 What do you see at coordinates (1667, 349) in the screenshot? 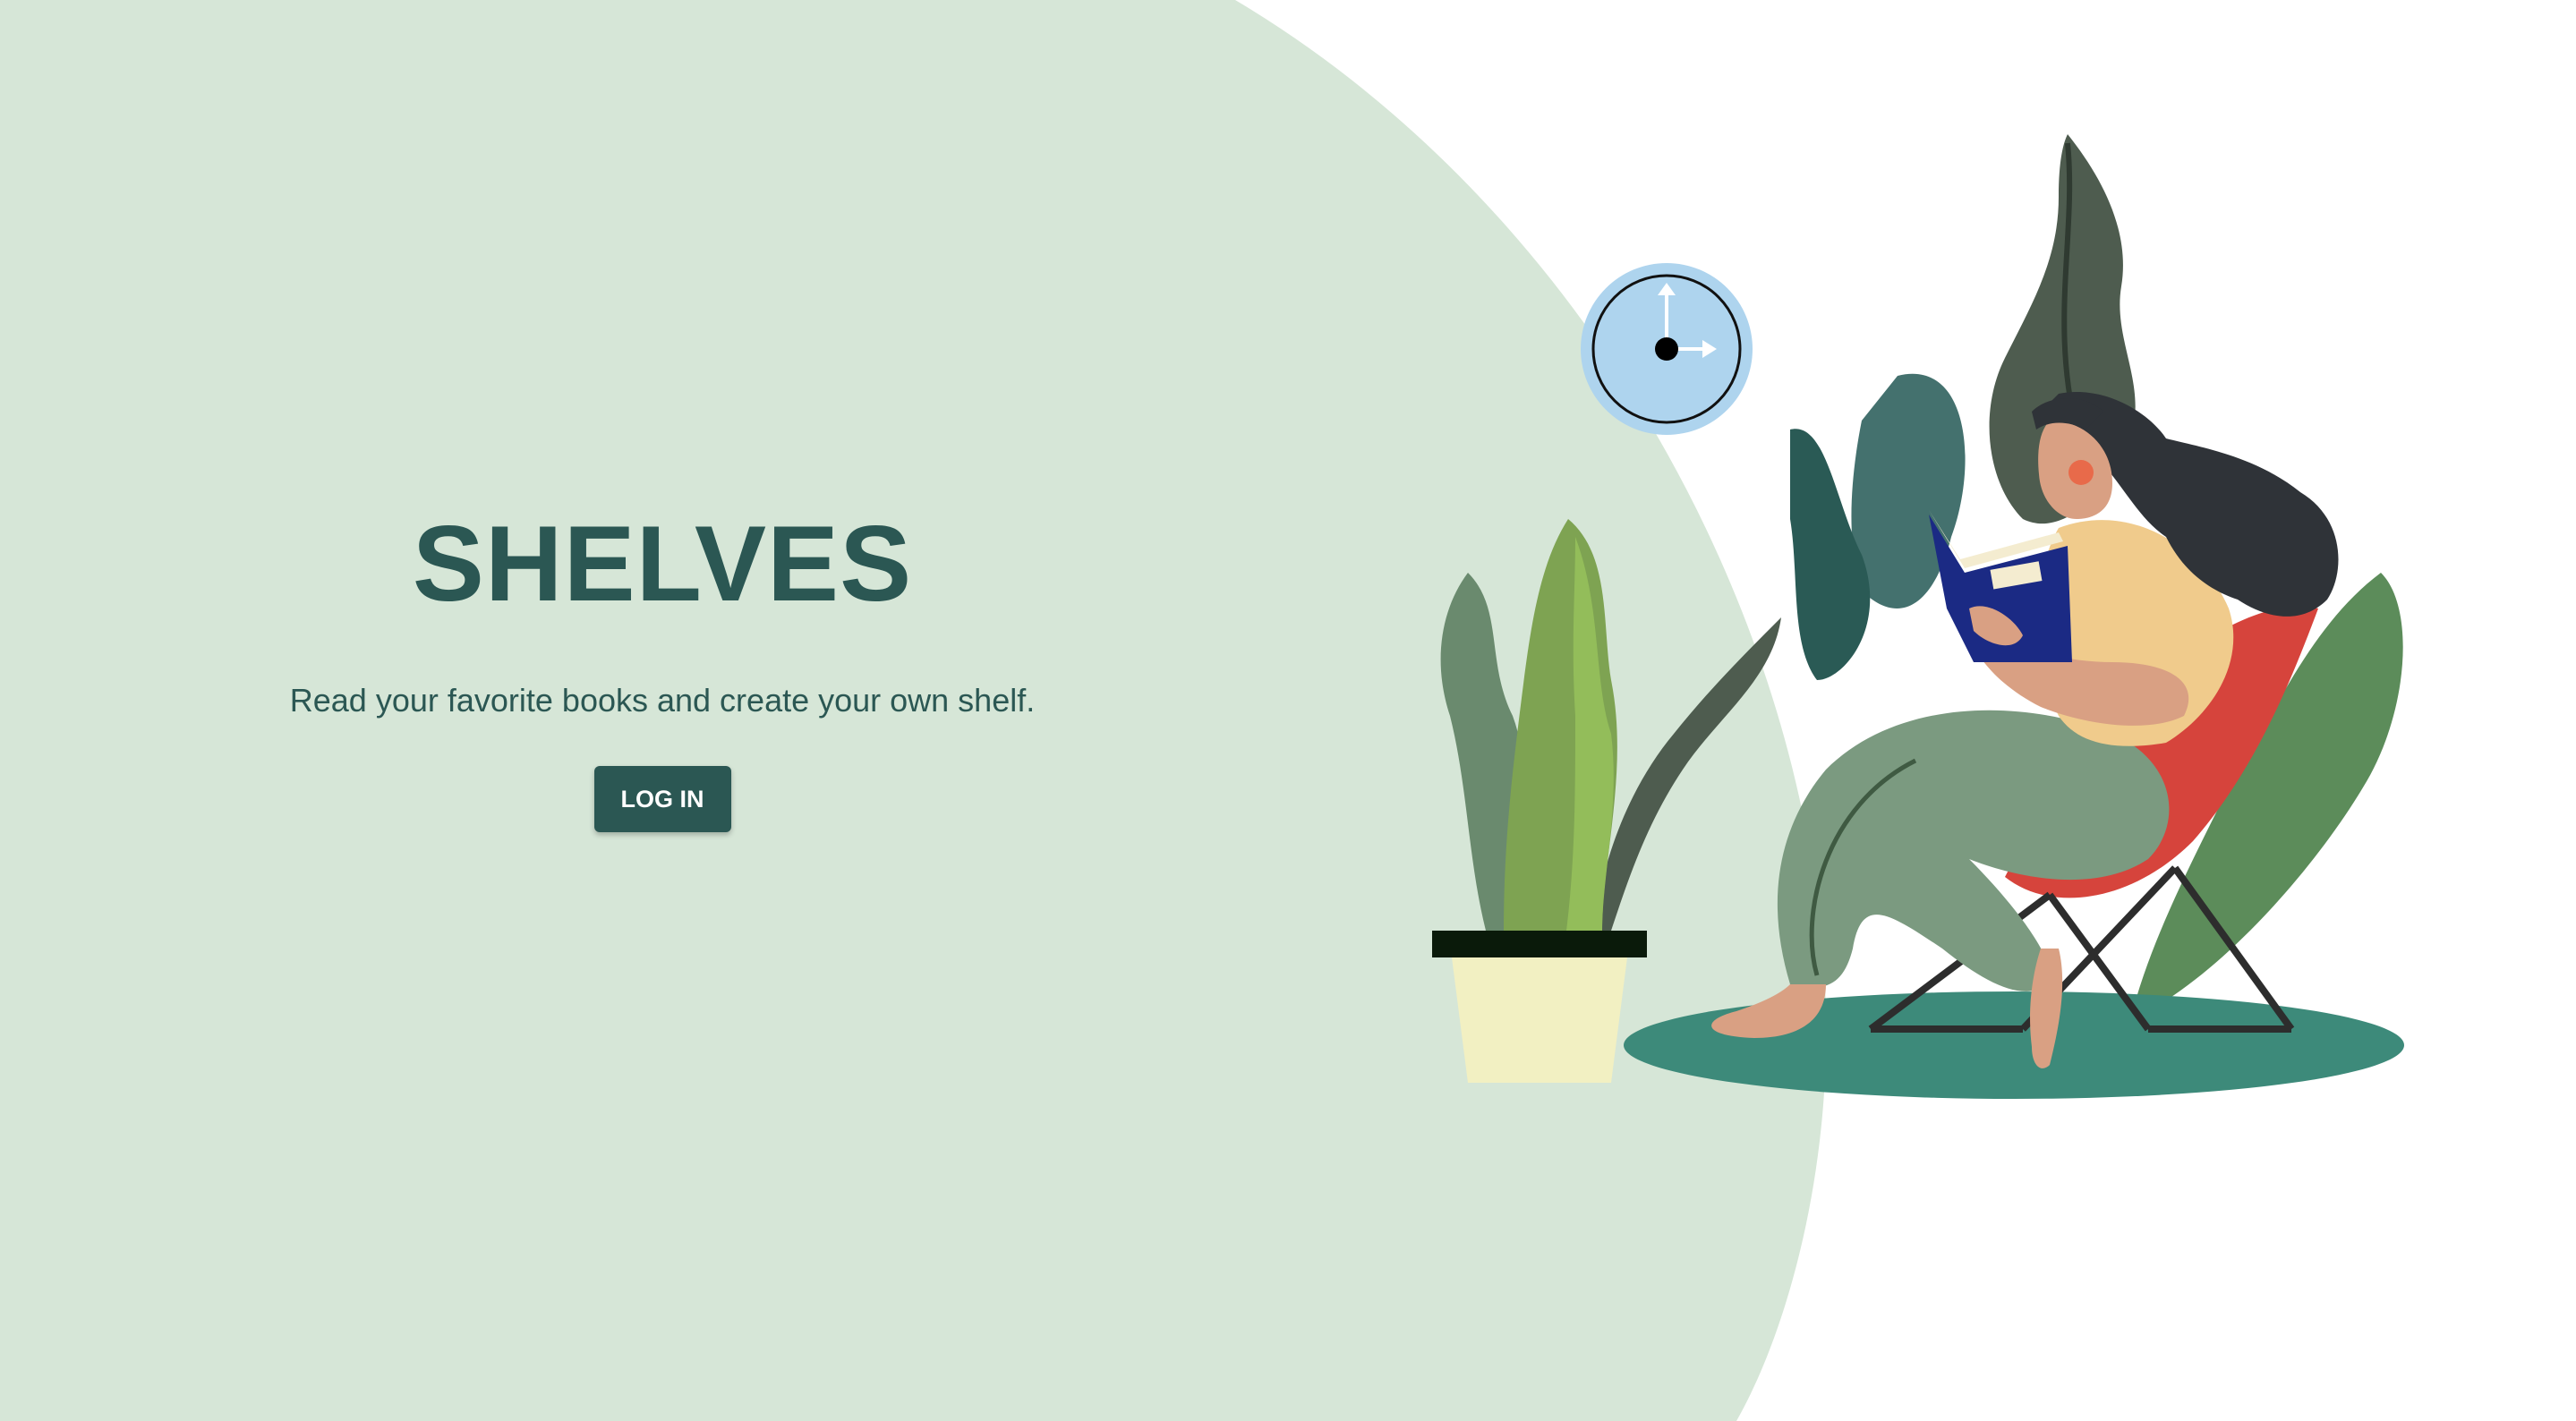
I see `wall-clock-icon` at bounding box center [1667, 349].